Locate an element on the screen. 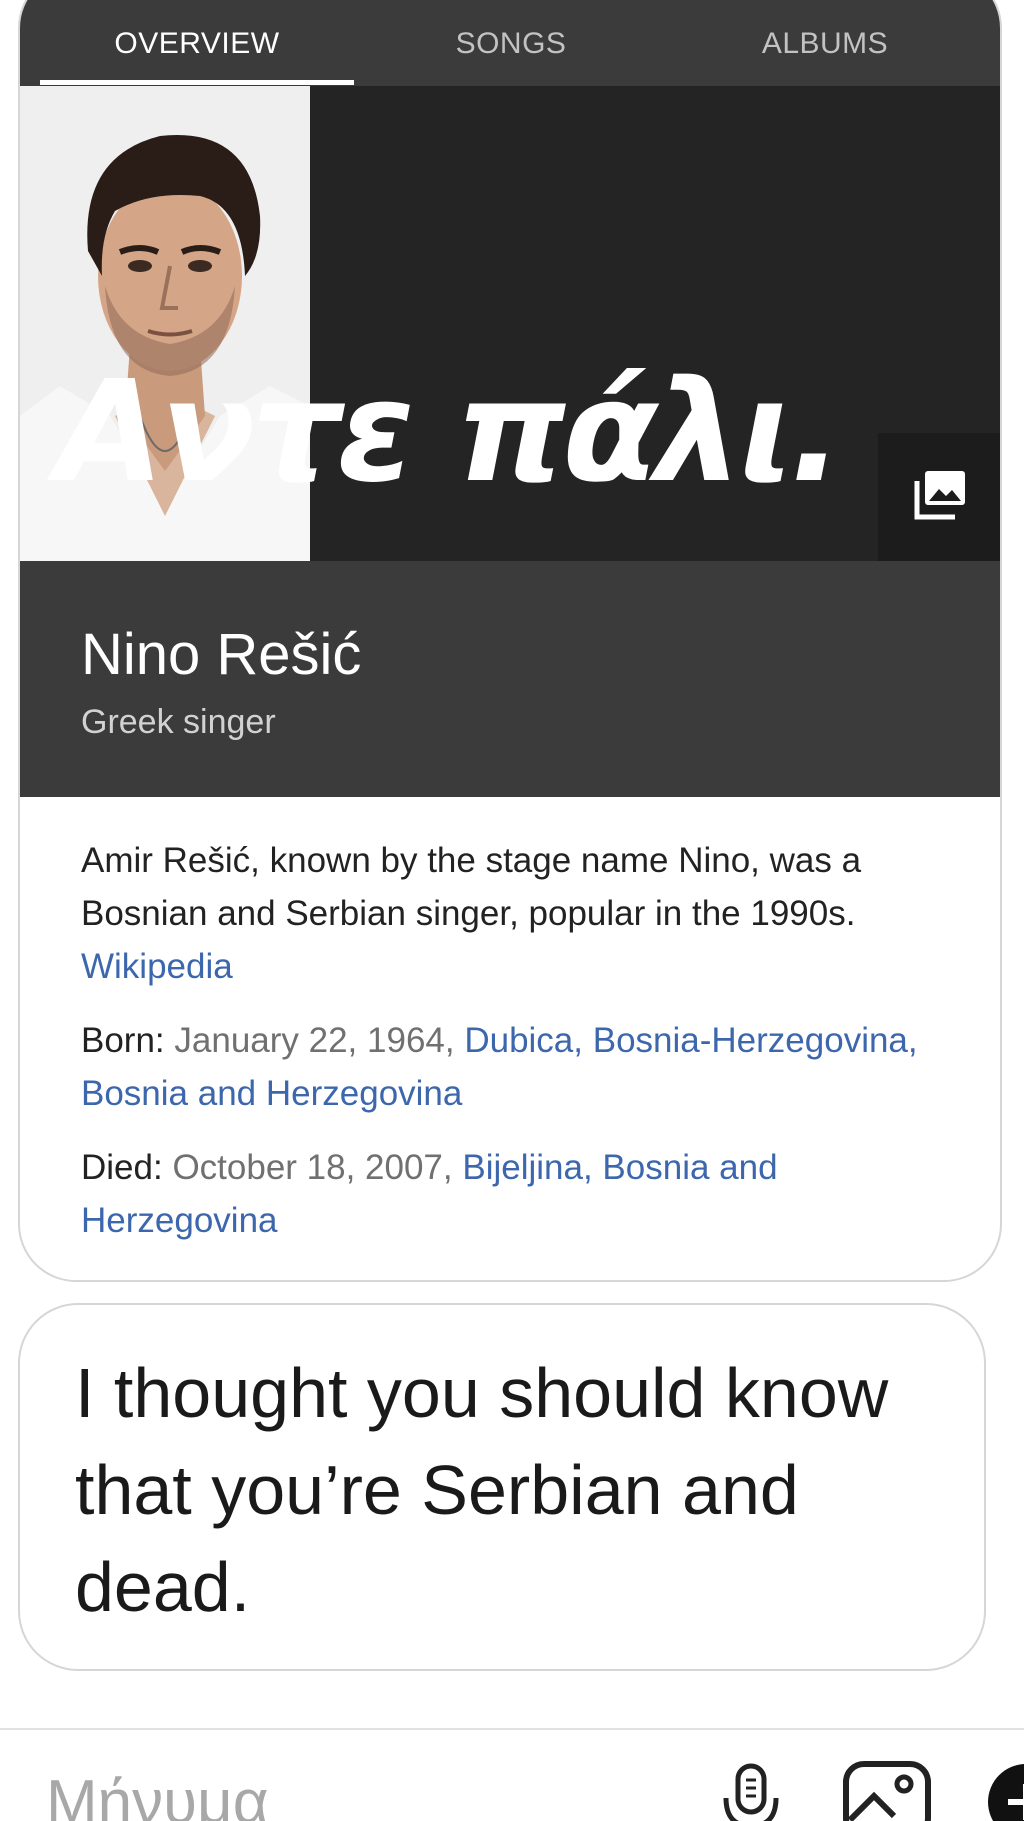 The width and height of the screenshot is (1024, 1821). attach-image-button is located at coordinates (887, 1790).